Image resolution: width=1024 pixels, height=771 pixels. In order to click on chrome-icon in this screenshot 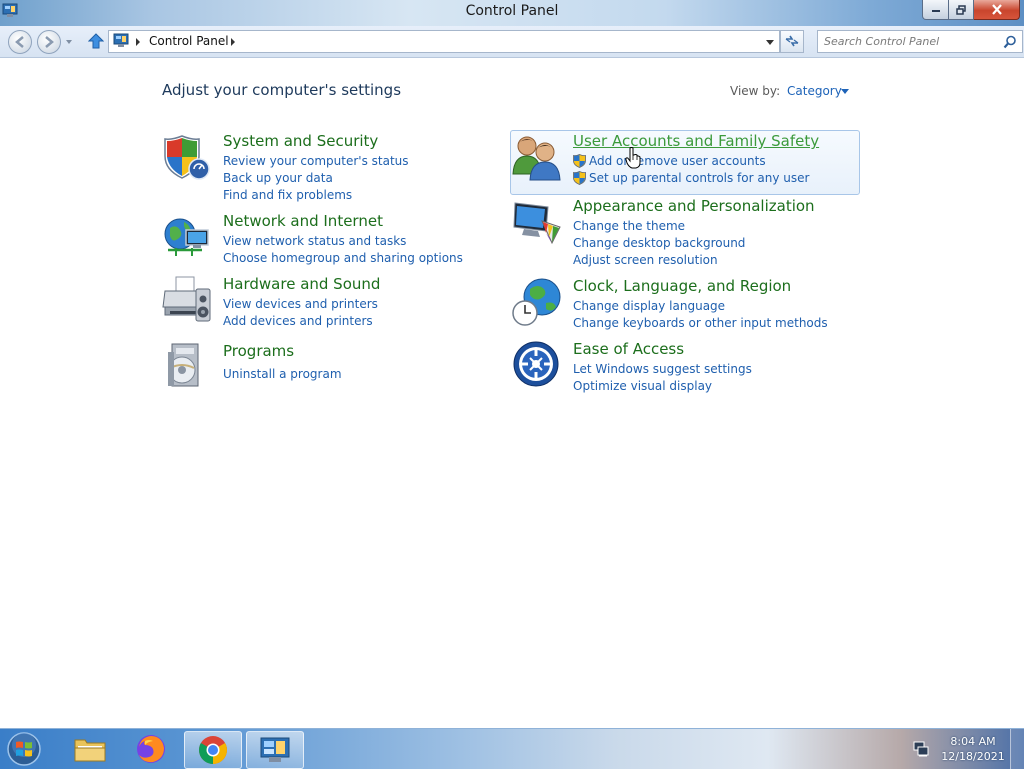, I will do `click(213, 750)`.